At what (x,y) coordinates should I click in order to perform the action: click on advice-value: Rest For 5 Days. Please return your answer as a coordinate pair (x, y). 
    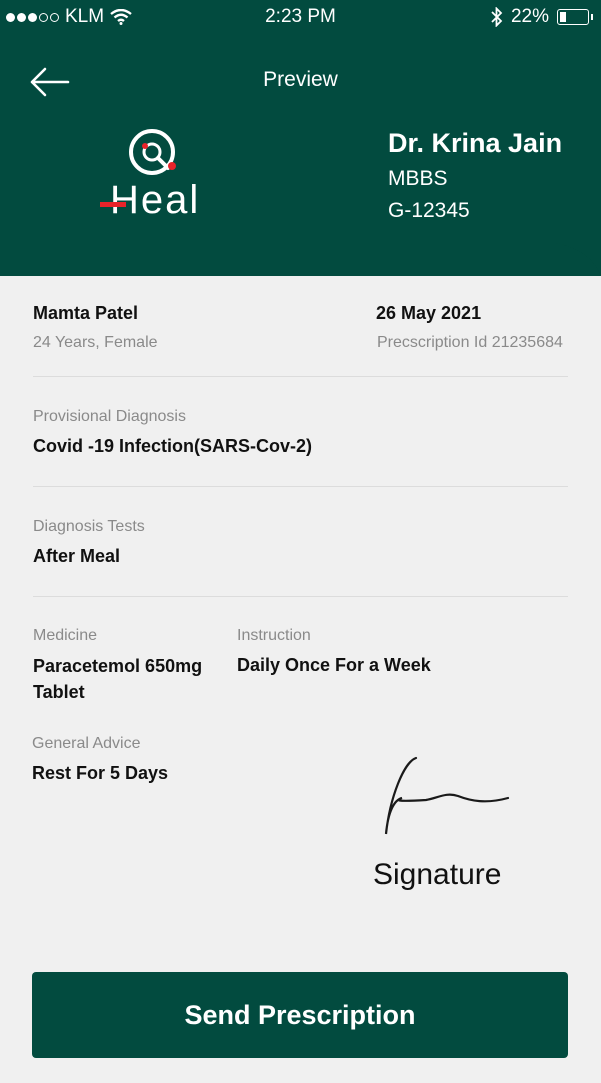
    Looking at the image, I should click on (100, 773).